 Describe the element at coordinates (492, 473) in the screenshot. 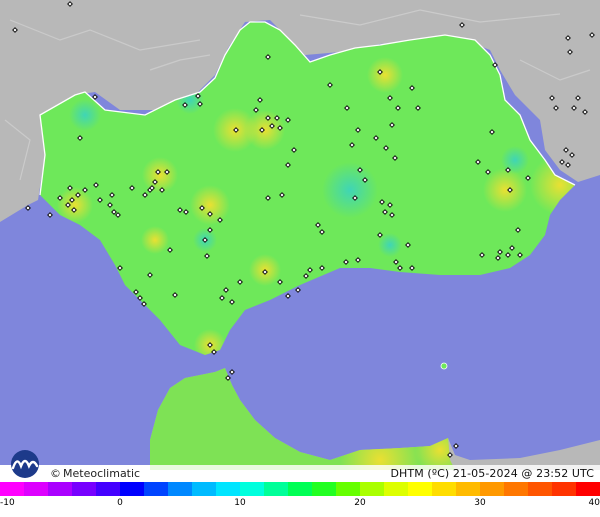

I see `map-caption: DHTM (ºC) 21-05-2024 @ 23:52 UTC` at that location.